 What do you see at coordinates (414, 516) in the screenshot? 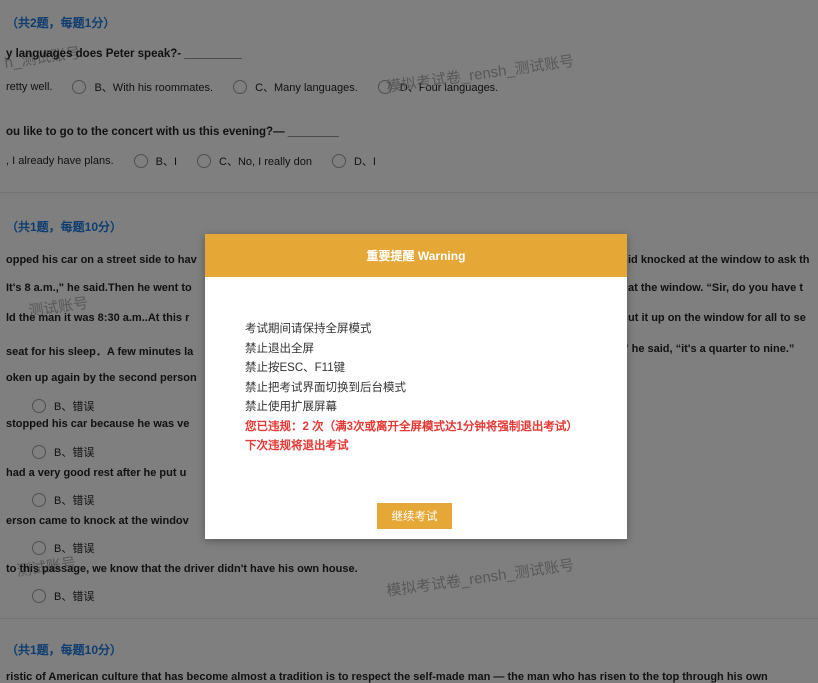
I see `continue-exam-button: 继续考试` at bounding box center [414, 516].